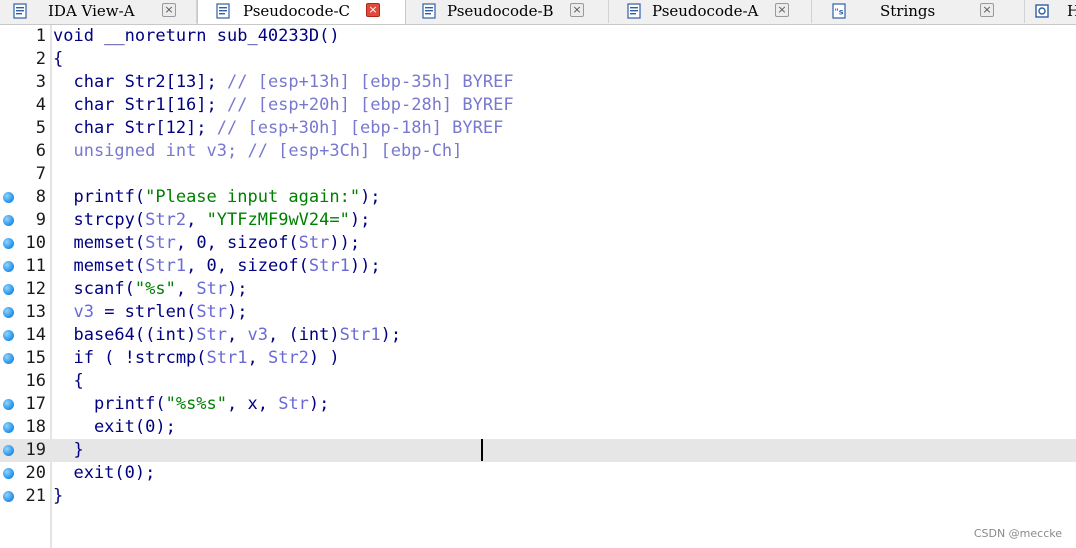  What do you see at coordinates (1042, 11) in the screenshot?
I see `hex-view-icon` at bounding box center [1042, 11].